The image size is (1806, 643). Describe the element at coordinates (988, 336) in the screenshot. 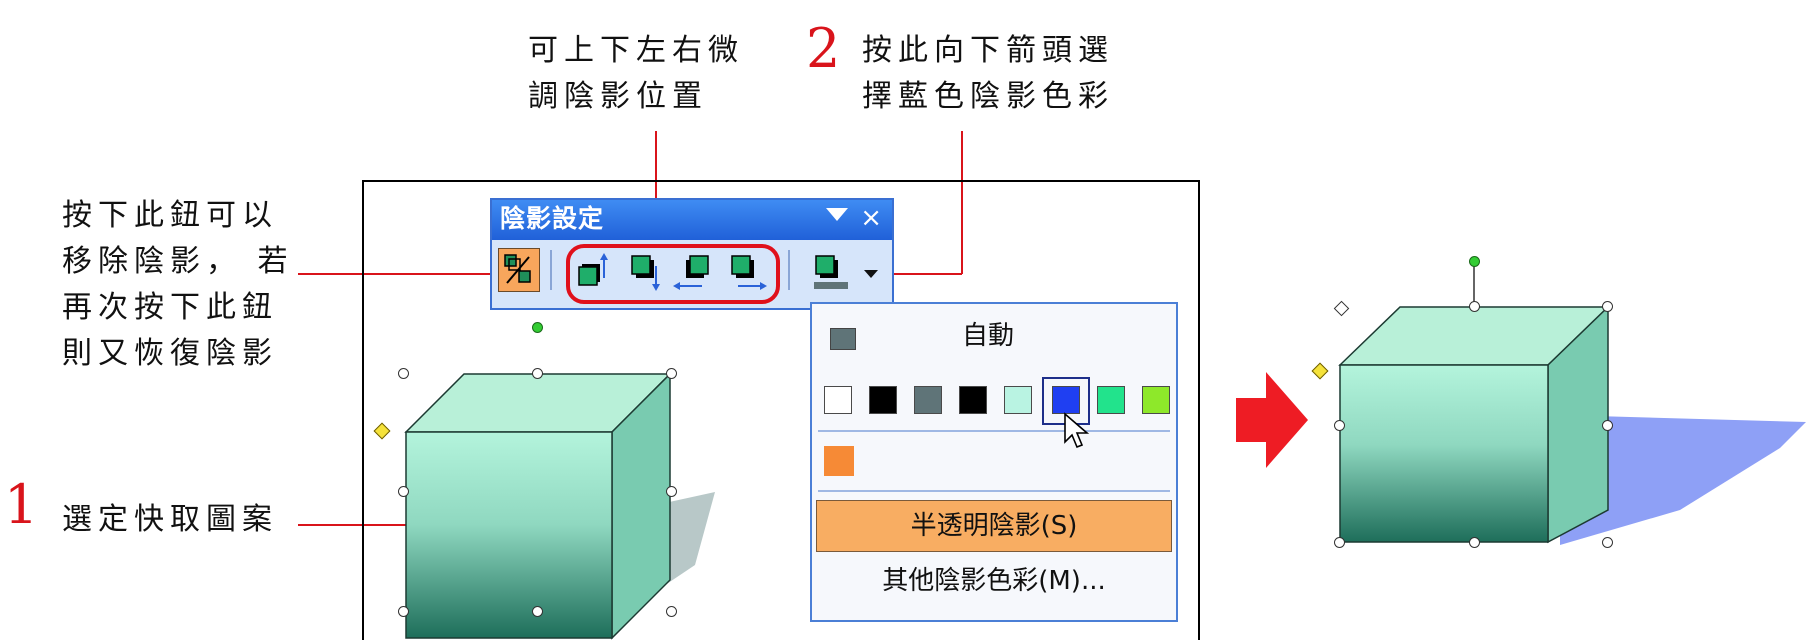

I see `automatic-color-label: 自動` at that location.